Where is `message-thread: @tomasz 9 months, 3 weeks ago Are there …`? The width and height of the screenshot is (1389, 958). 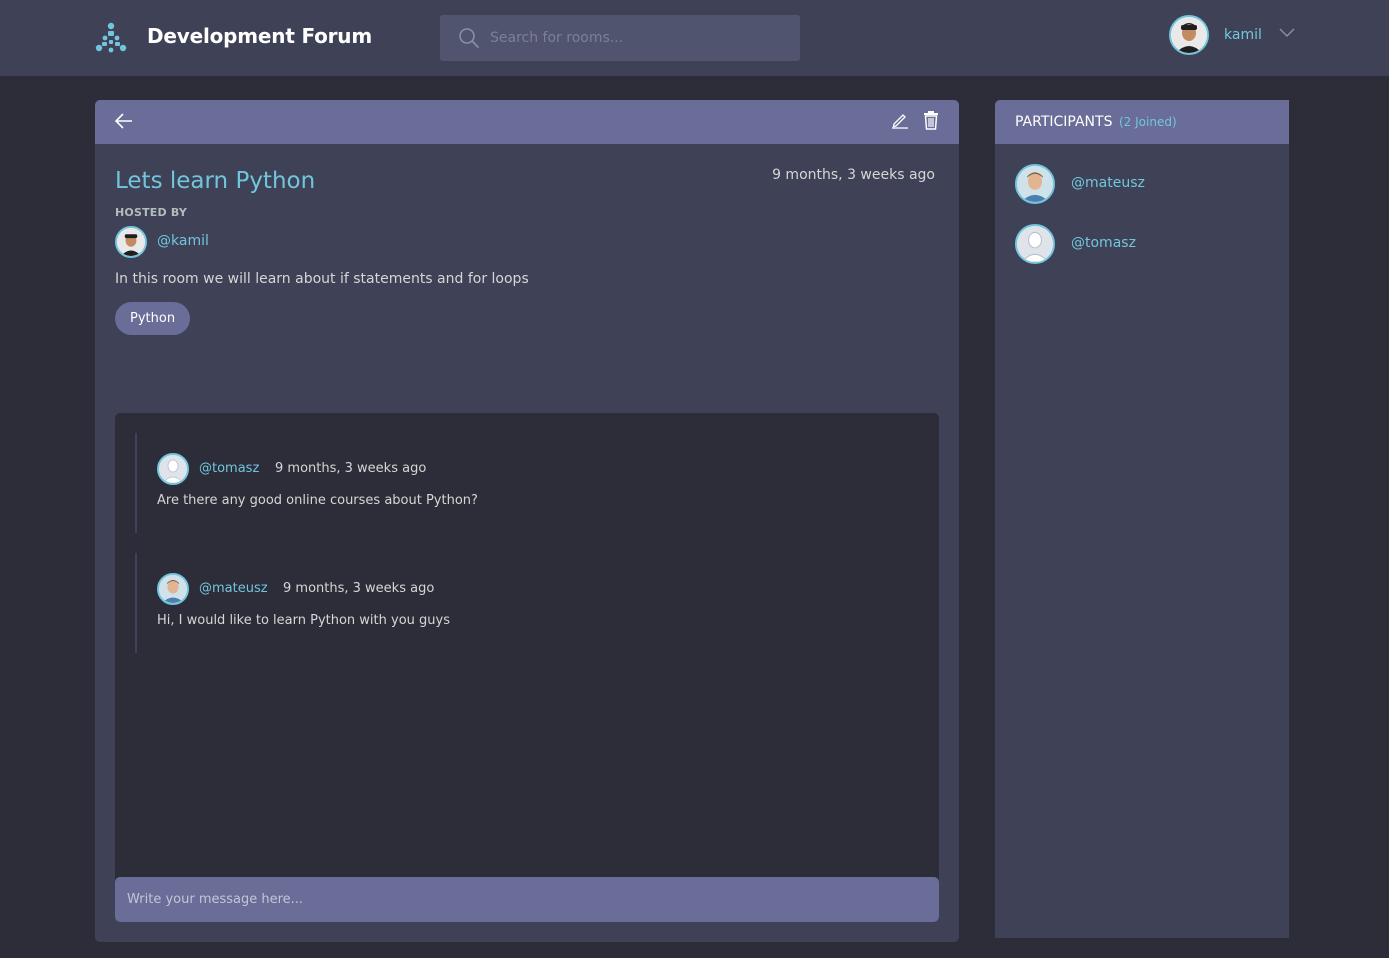 message-thread: @tomasz 9 months, 3 weeks ago Are there … is located at coordinates (485, 483).